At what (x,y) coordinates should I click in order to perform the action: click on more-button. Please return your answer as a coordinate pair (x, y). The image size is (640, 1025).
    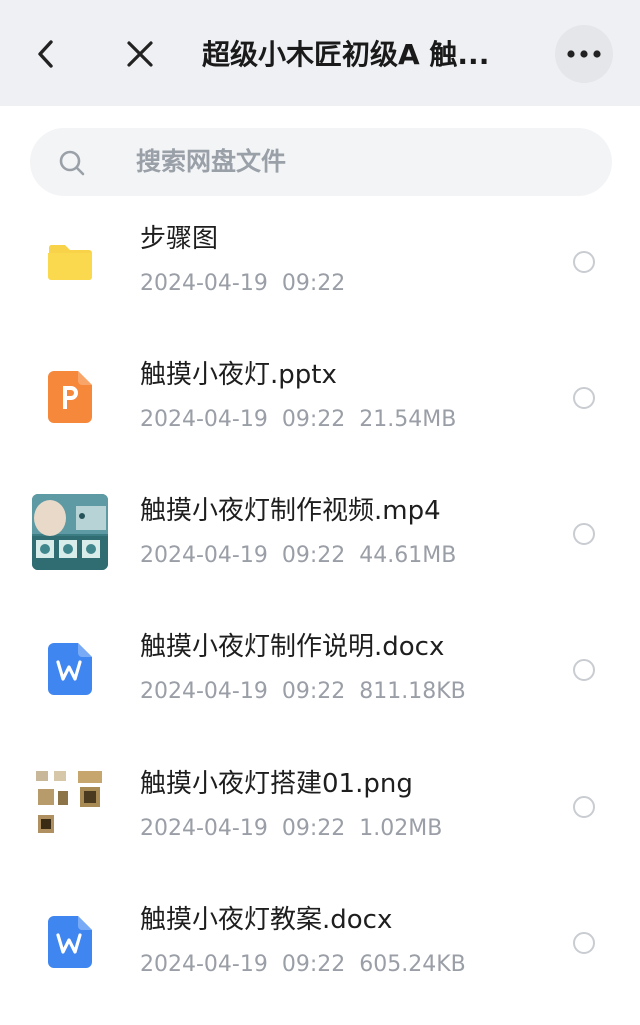
    Looking at the image, I should click on (584, 54).